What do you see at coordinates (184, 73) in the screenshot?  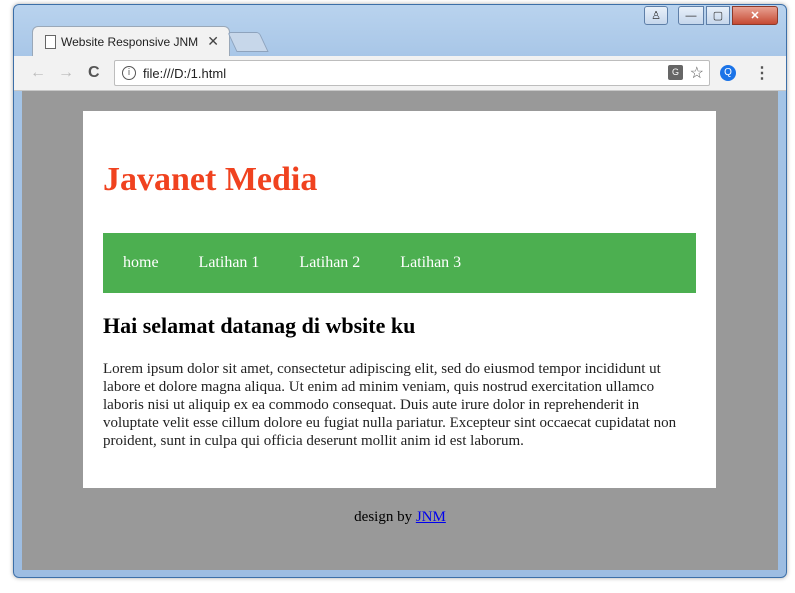 I see `address-text: file:///D:/1.html` at bounding box center [184, 73].